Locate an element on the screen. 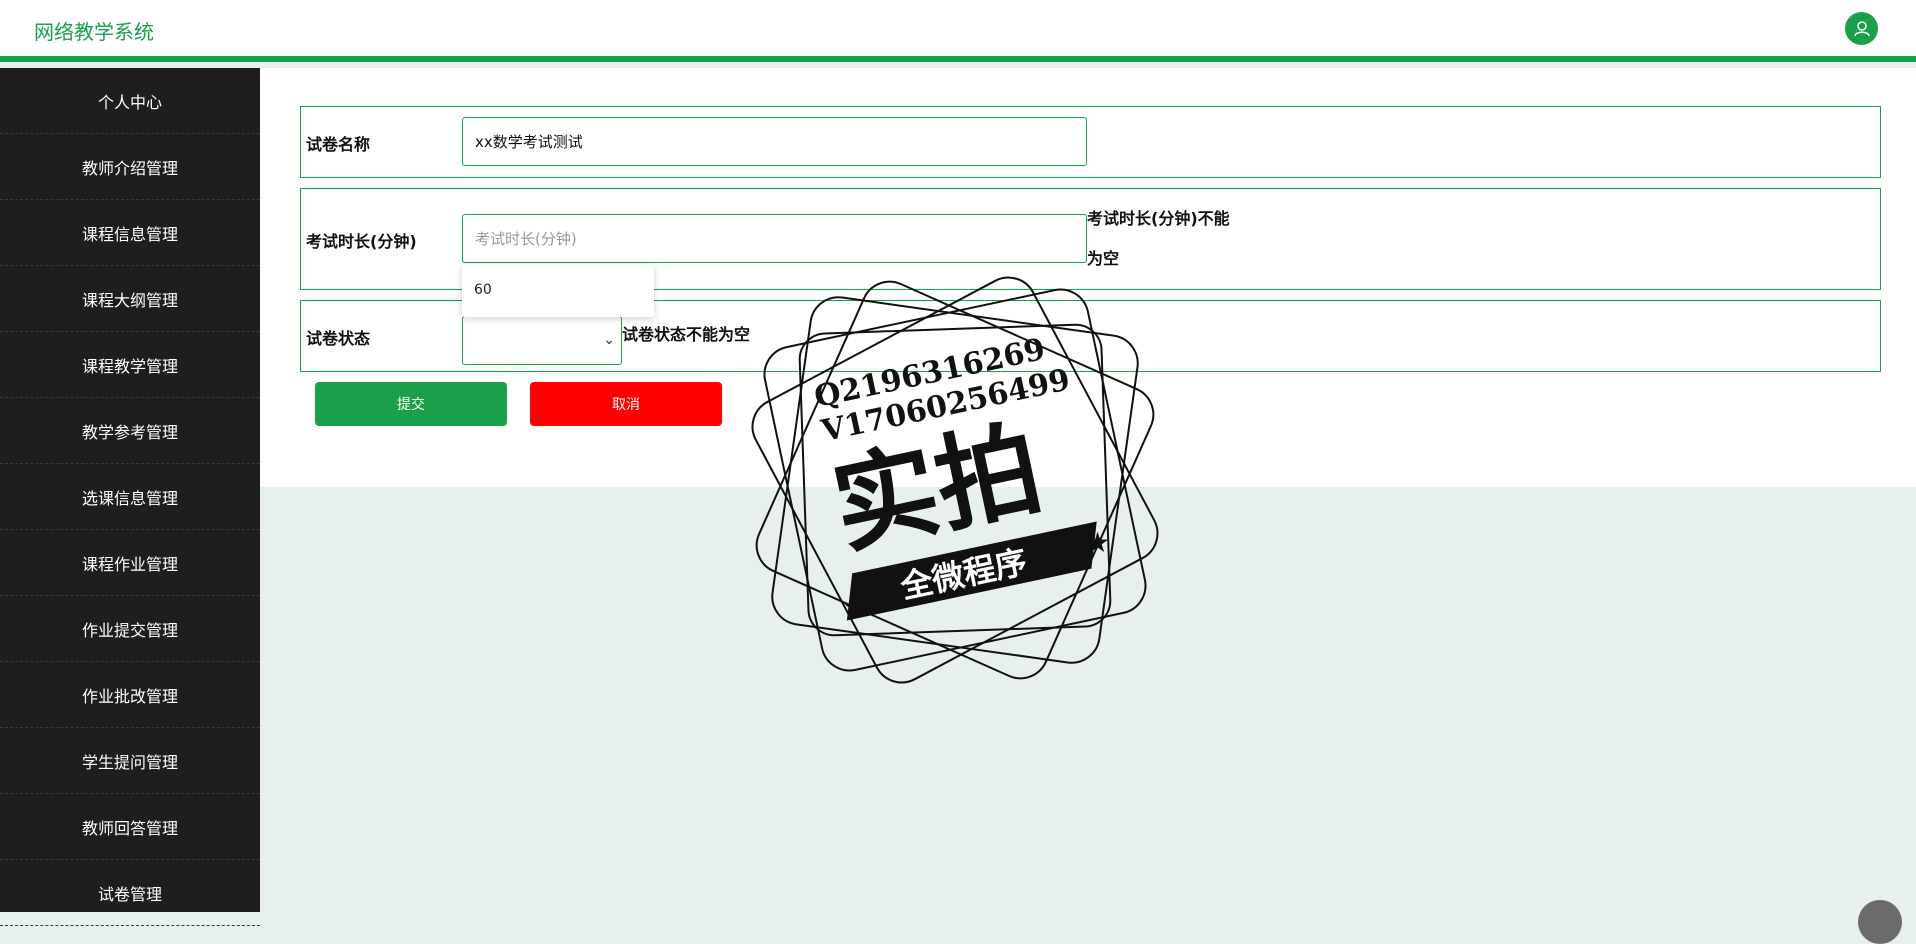 The width and height of the screenshot is (1916, 944). status-select: ⌄ is located at coordinates (542, 340).